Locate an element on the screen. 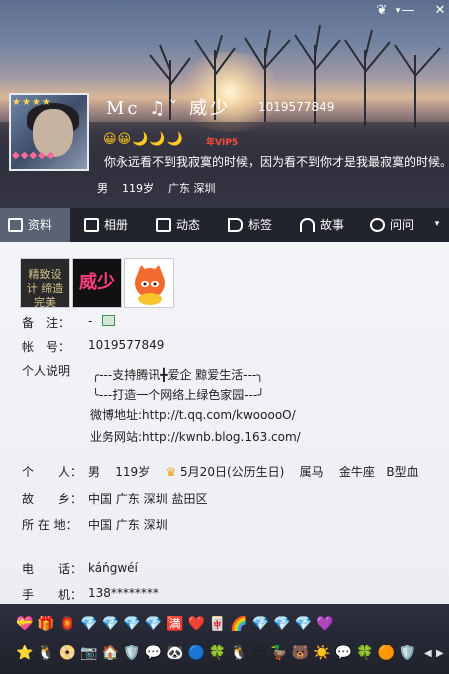 The image size is (449, 674). mobile-value: 138******** is located at coordinates (123, 593).